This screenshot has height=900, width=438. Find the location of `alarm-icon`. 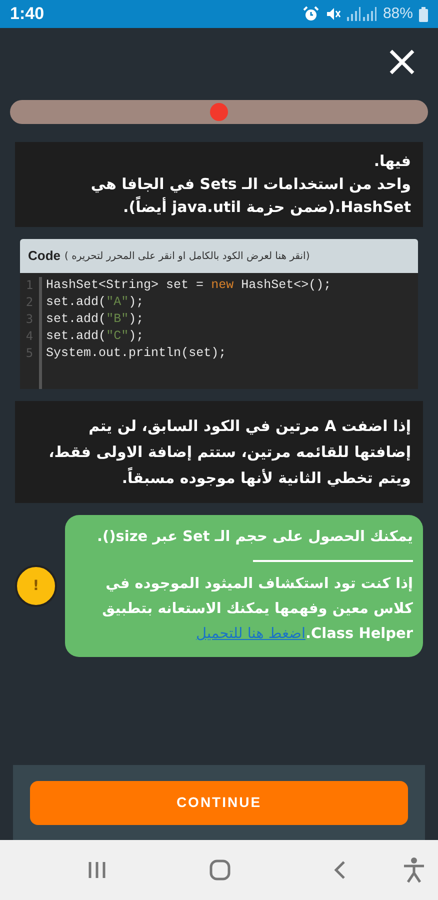

alarm-icon is located at coordinates (310, 14).